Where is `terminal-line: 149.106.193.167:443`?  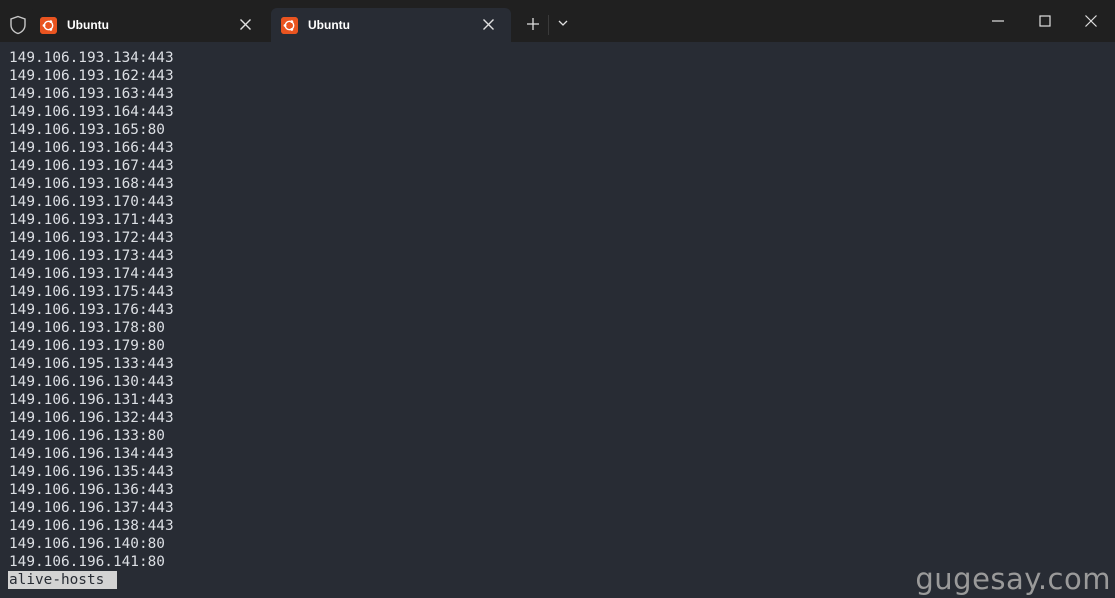 terminal-line: 149.106.193.167:443 is located at coordinates (91, 166).